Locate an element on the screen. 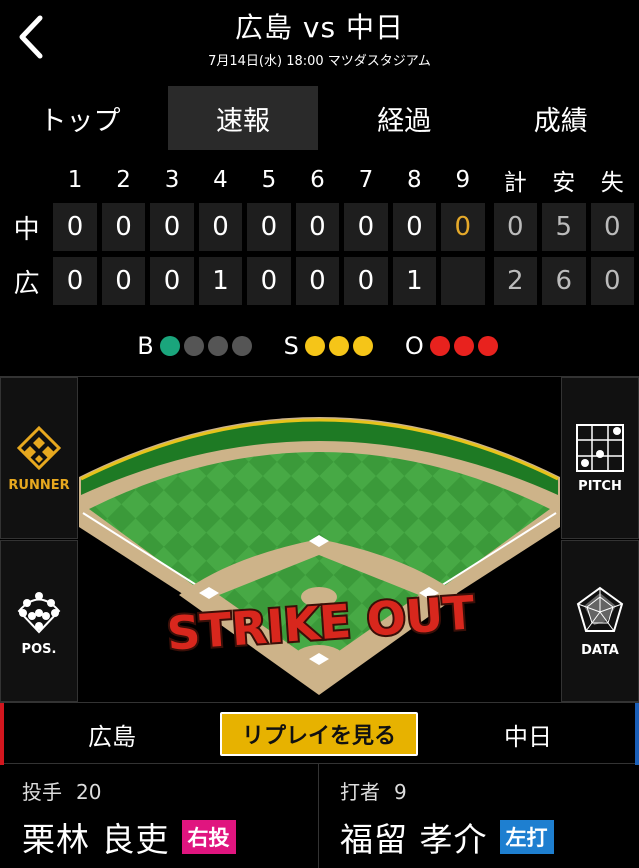 The height and width of the screenshot is (868, 639). runner-label: RUNNER is located at coordinates (39, 485).